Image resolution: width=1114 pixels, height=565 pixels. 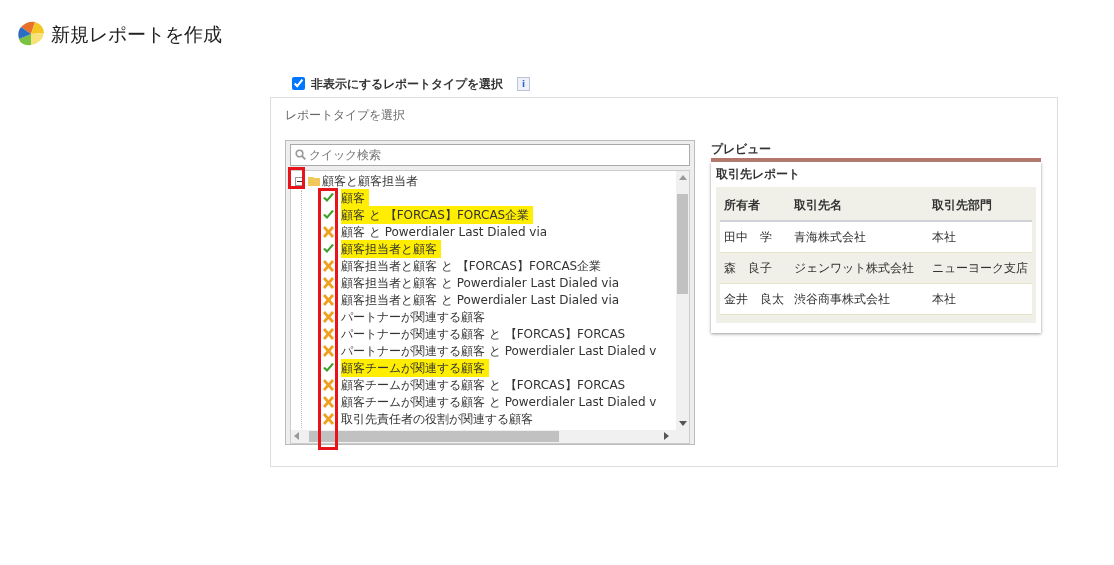 What do you see at coordinates (876, 150) in the screenshot?
I see `preview-heading: プレビュー` at bounding box center [876, 150].